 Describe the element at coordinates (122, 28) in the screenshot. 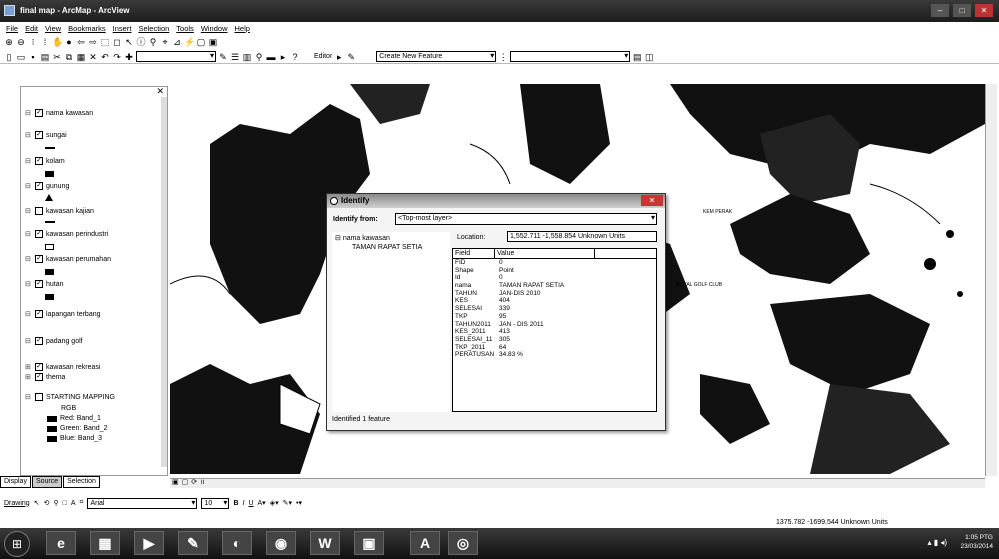

I see `menu-insert: Insert` at that location.